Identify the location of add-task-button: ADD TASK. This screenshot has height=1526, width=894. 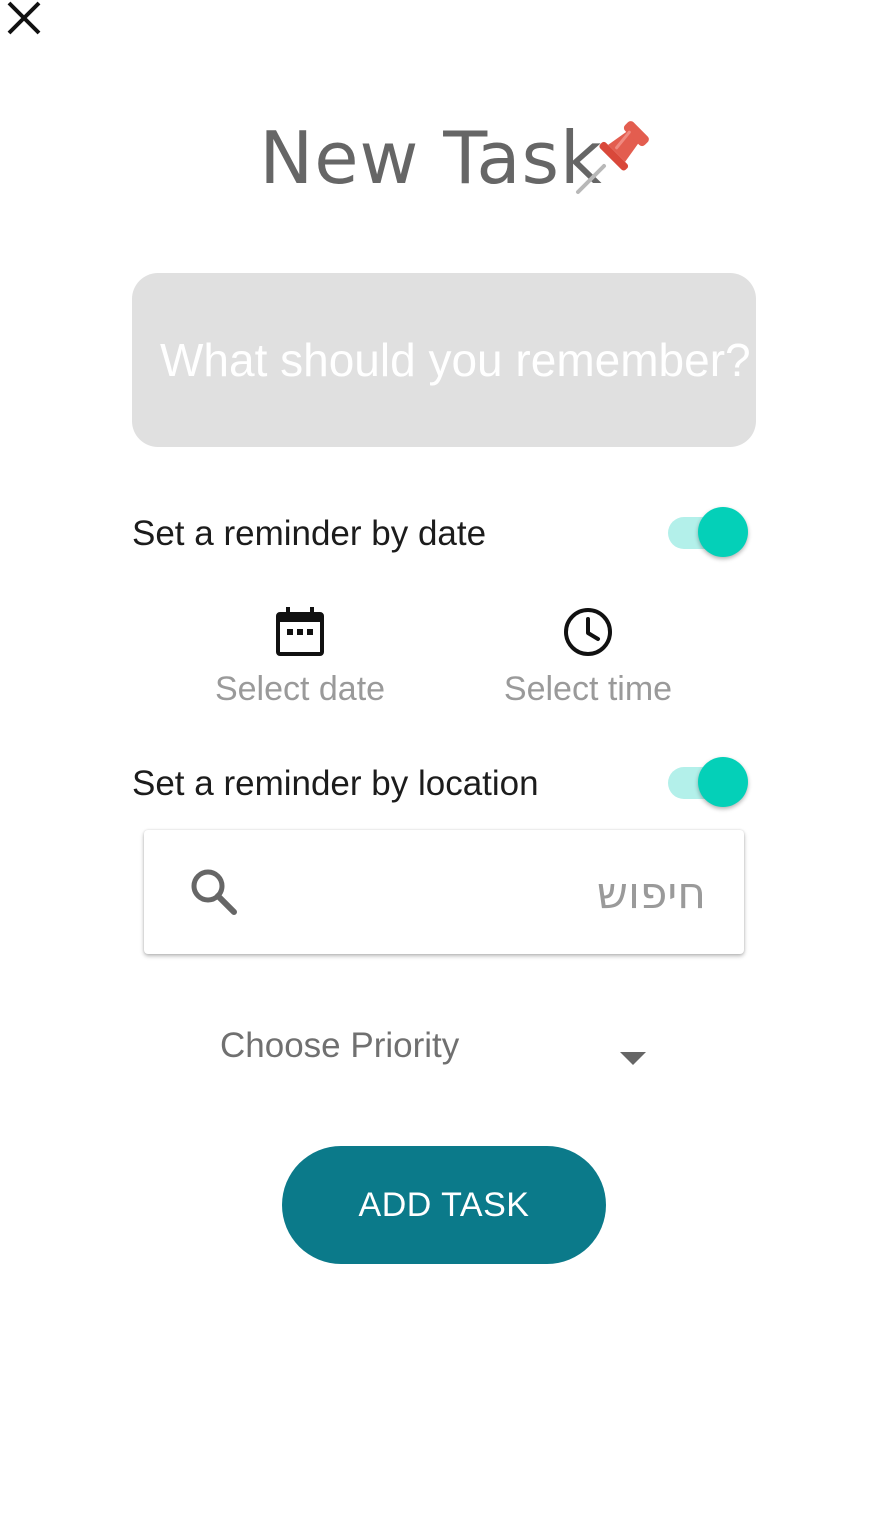
(444, 1205).